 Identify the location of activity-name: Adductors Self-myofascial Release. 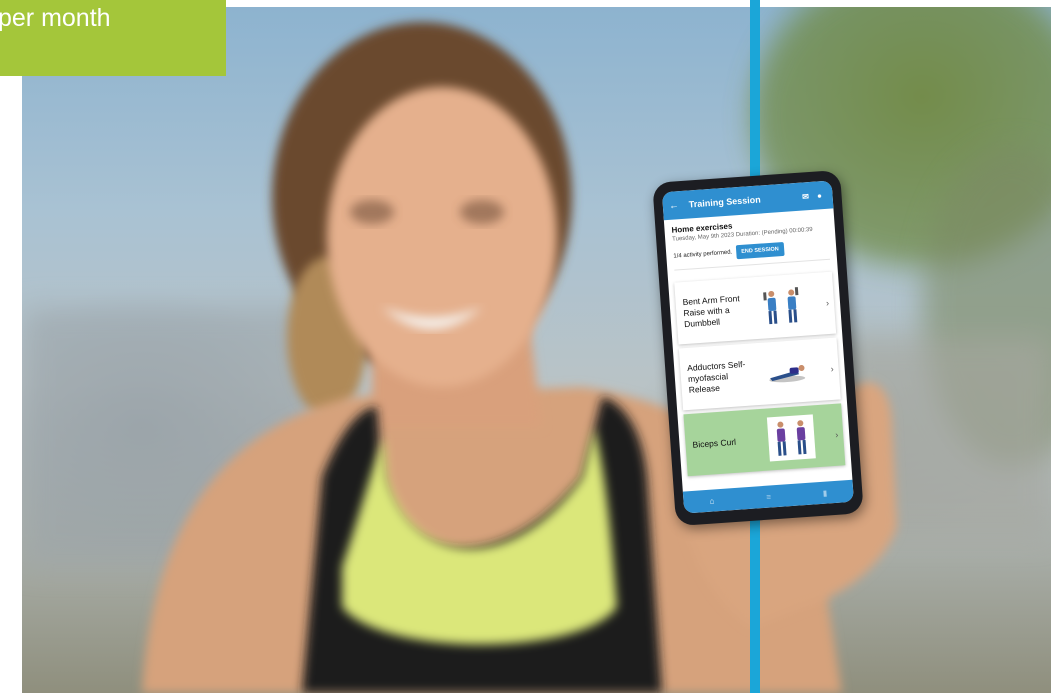
(716, 376).